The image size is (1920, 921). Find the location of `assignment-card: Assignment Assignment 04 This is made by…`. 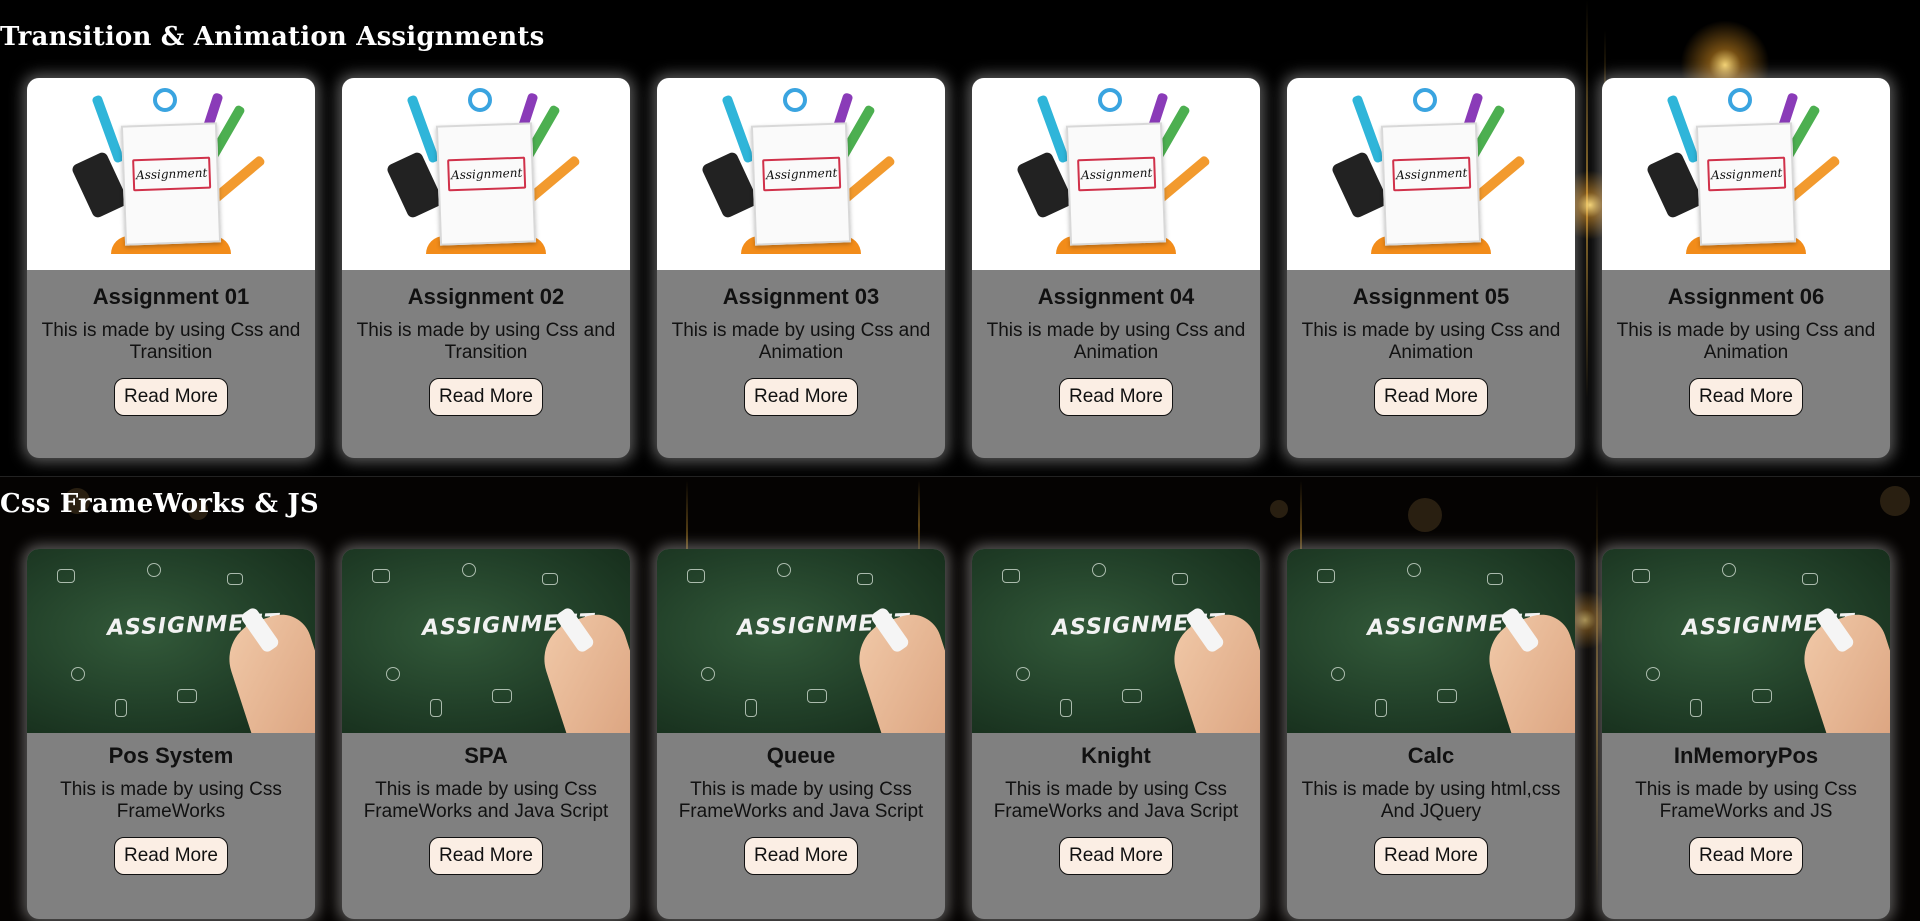

assignment-card: Assignment Assignment 04 This is made by… is located at coordinates (1116, 268).